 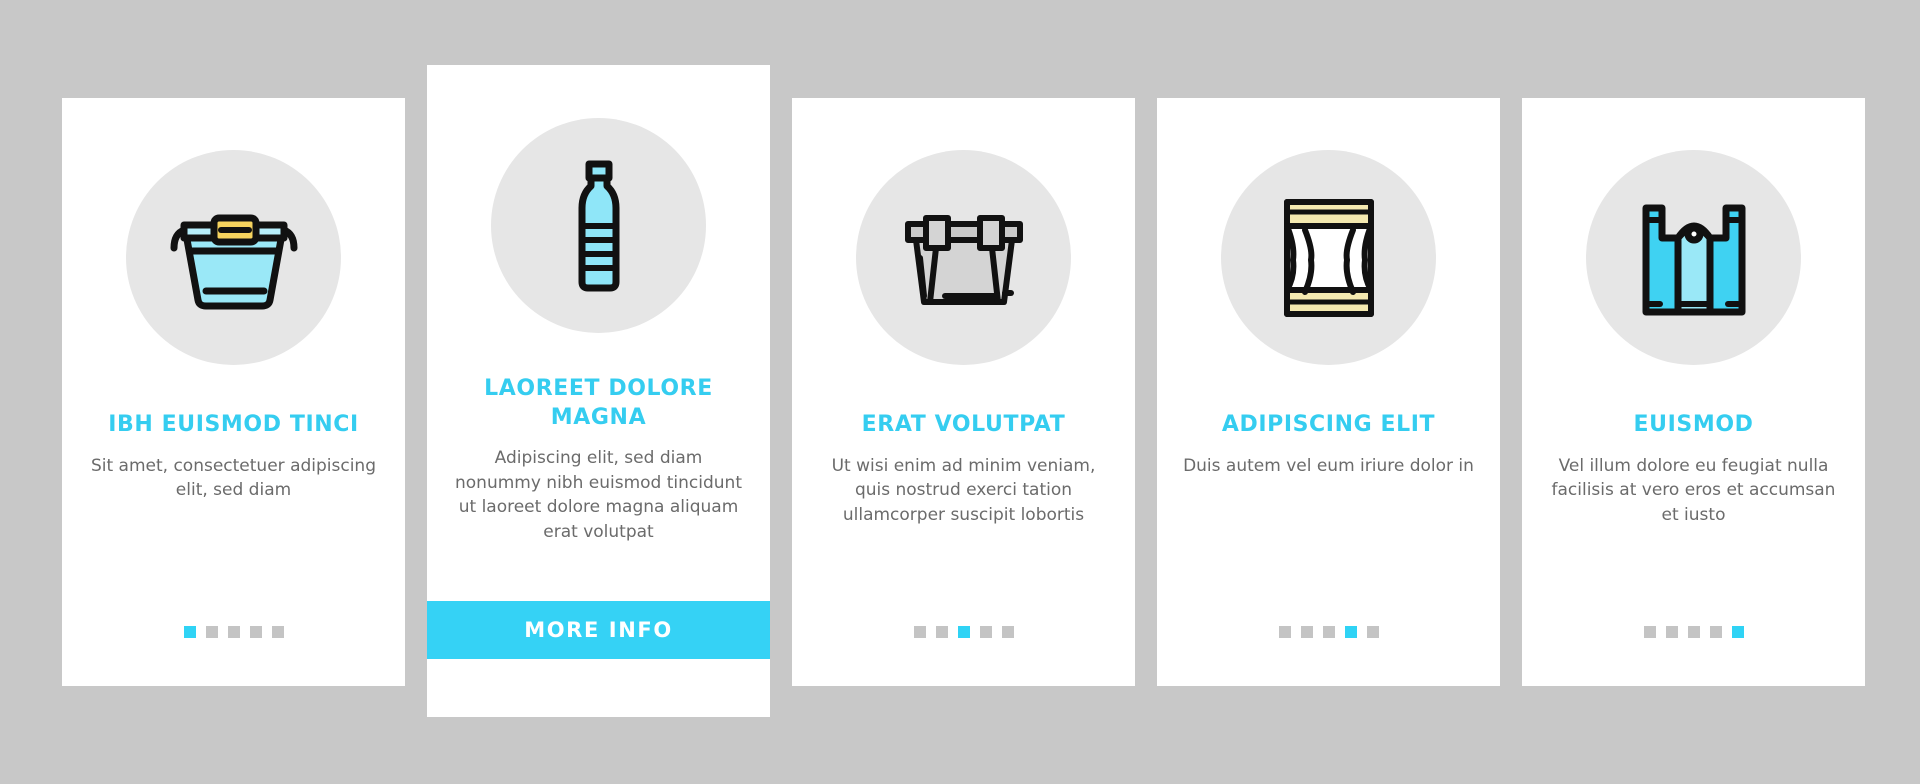 I want to click on card-footer, so click(x=598, y=688).